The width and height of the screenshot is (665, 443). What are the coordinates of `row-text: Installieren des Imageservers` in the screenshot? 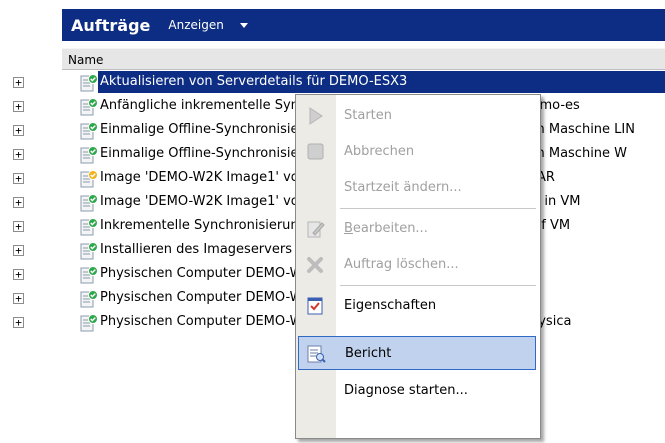 It's located at (196, 249).